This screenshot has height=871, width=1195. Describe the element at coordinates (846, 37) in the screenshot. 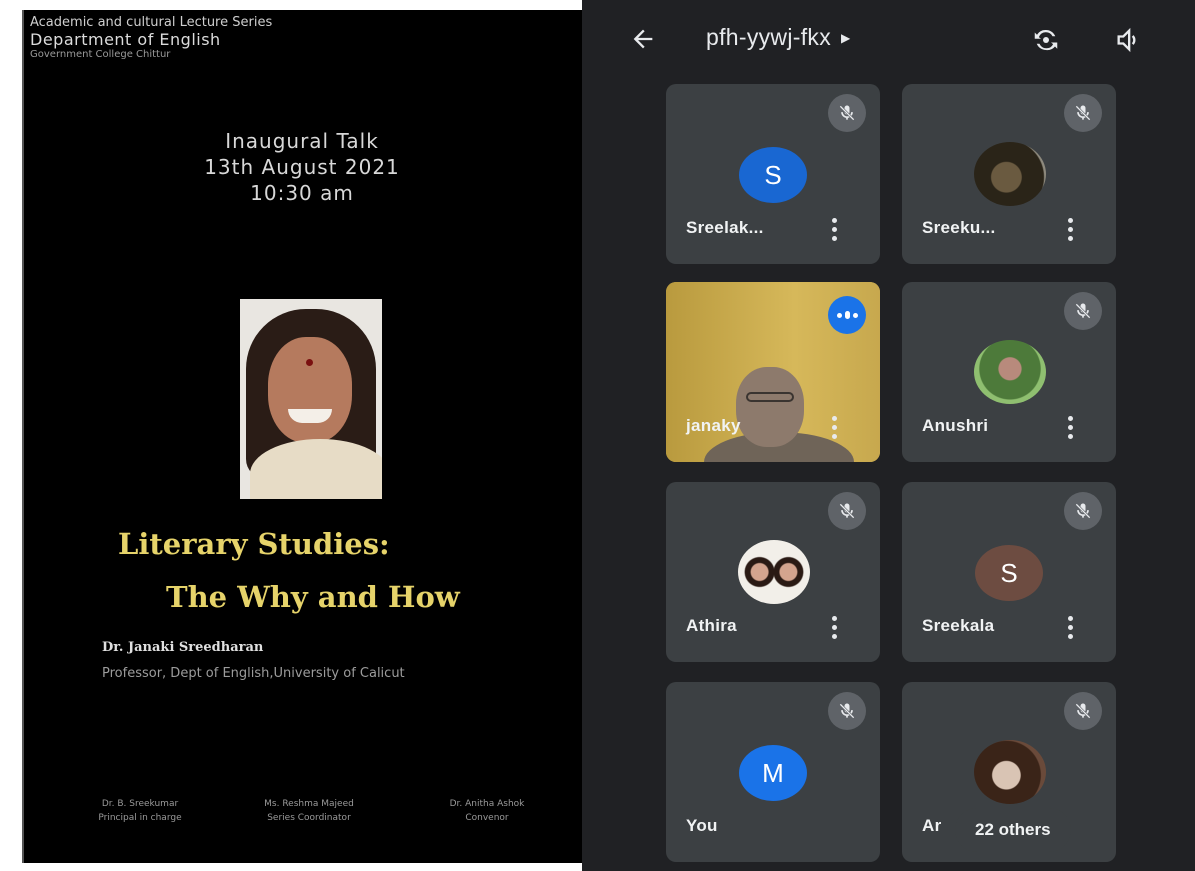

I see `caret-right-icon: ▶` at that location.